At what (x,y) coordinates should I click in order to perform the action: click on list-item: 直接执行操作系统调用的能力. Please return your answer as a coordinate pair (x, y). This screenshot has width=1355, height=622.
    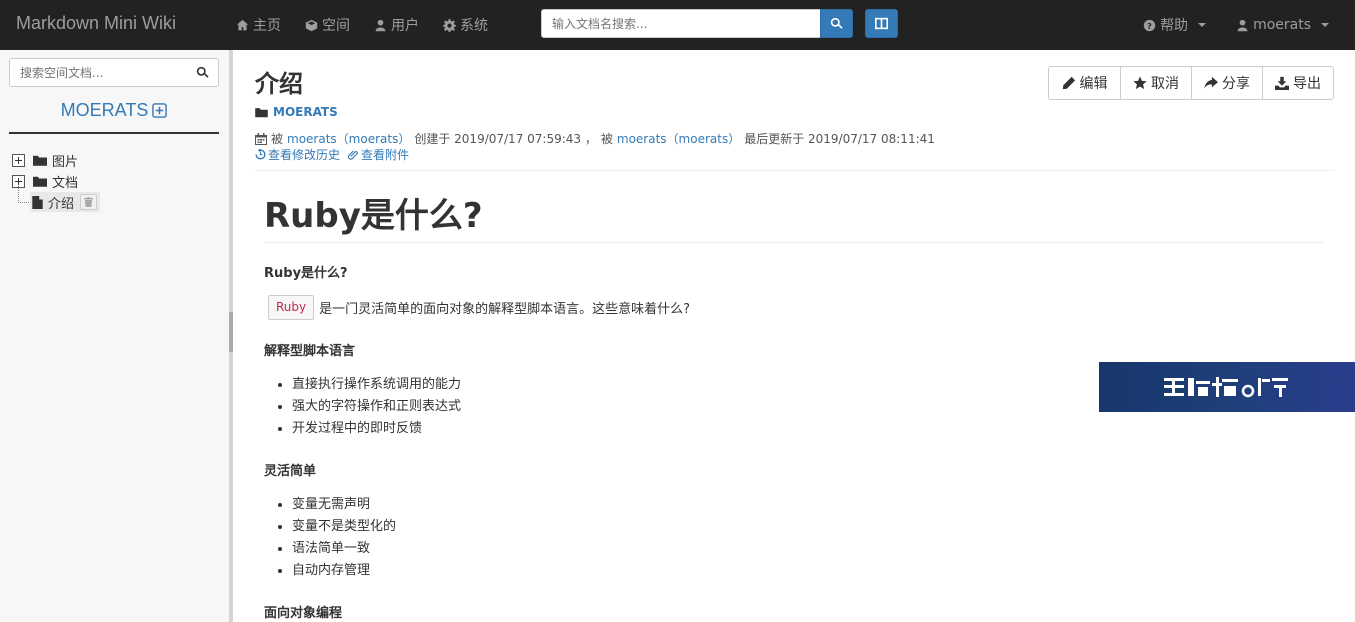
    Looking at the image, I should click on (376, 385).